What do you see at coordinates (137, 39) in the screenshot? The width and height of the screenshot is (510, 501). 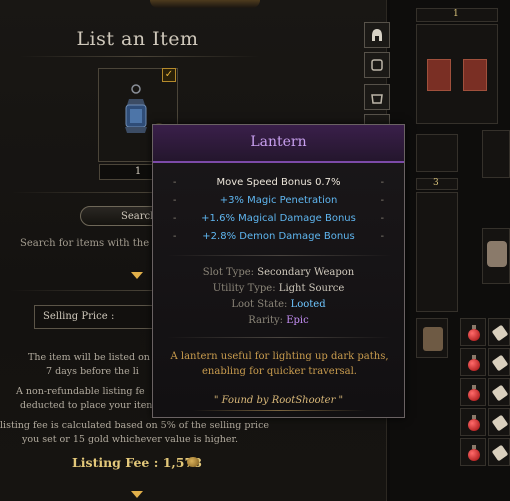 I see `panel-title: List an Item` at bounding box center [137, 39].